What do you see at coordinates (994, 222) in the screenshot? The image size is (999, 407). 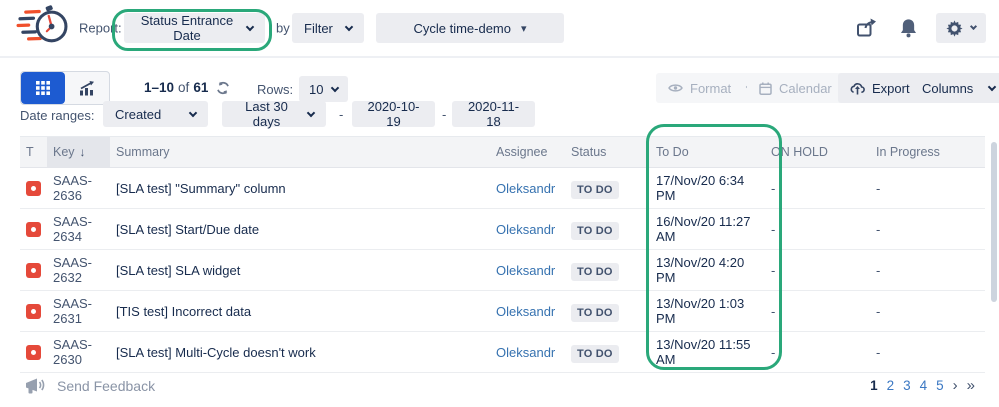 I see `vertical-scrollbar` at bounding box center [994, 222].